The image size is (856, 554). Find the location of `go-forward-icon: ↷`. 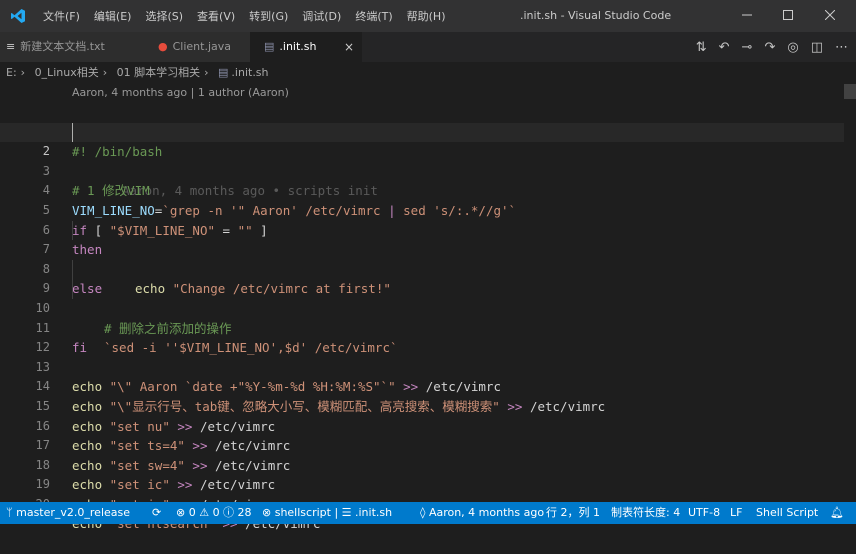

go-forward-icon: ↷ is located at coordinates (769, 47).